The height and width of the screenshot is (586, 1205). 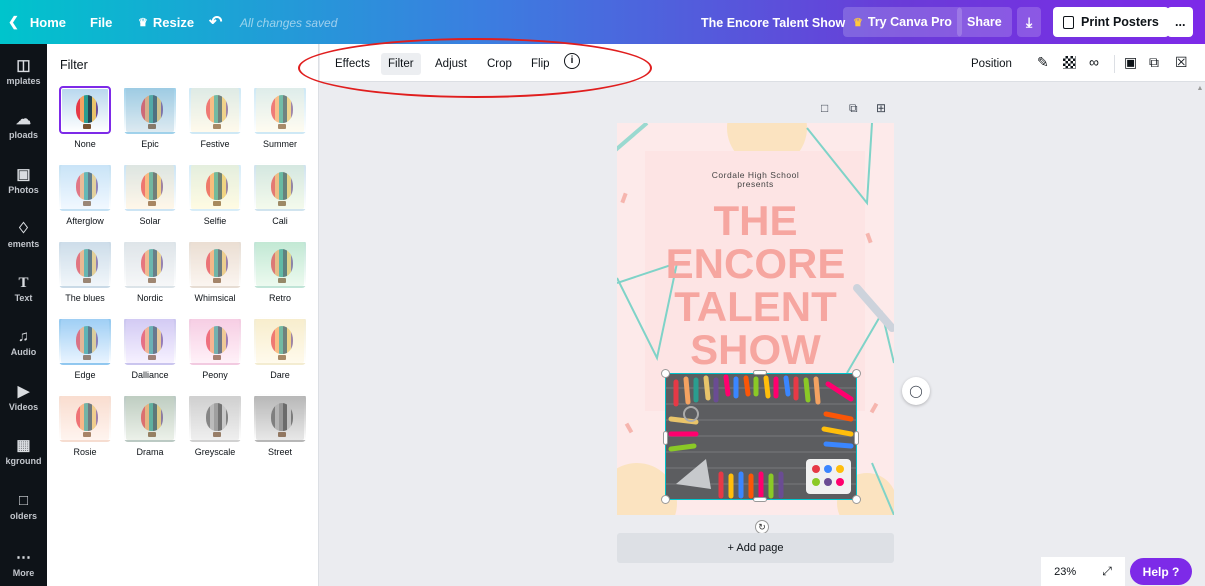 I want to click on help-button: Help ?, so click(x=1161, y=571).